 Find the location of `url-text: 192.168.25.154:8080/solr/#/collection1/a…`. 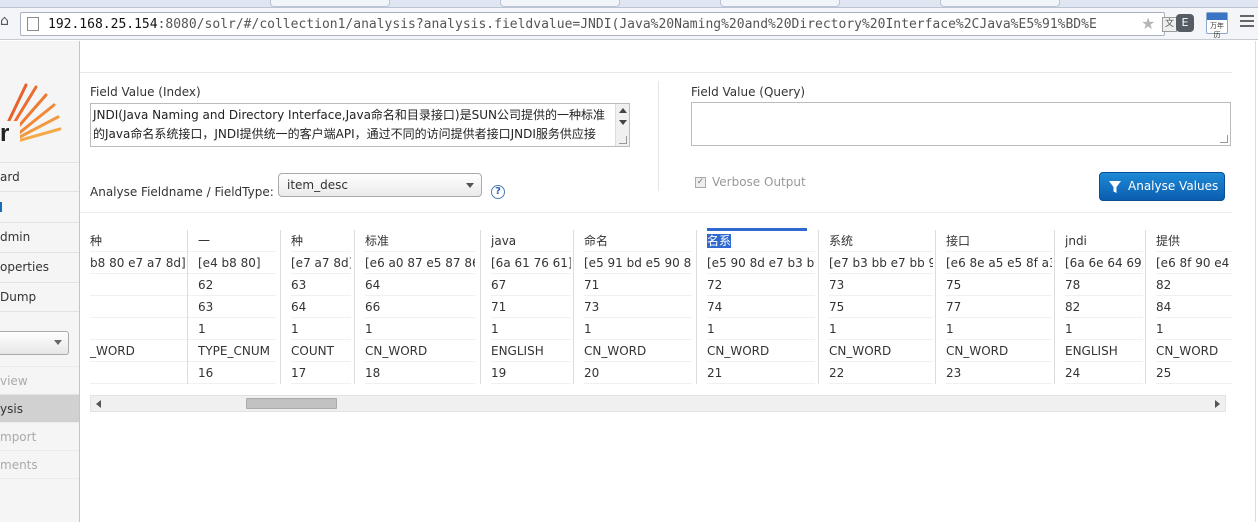

url-text: 192.168.25.154:8080/solr/#/collection1/a… is located at coordinates (580, 24).